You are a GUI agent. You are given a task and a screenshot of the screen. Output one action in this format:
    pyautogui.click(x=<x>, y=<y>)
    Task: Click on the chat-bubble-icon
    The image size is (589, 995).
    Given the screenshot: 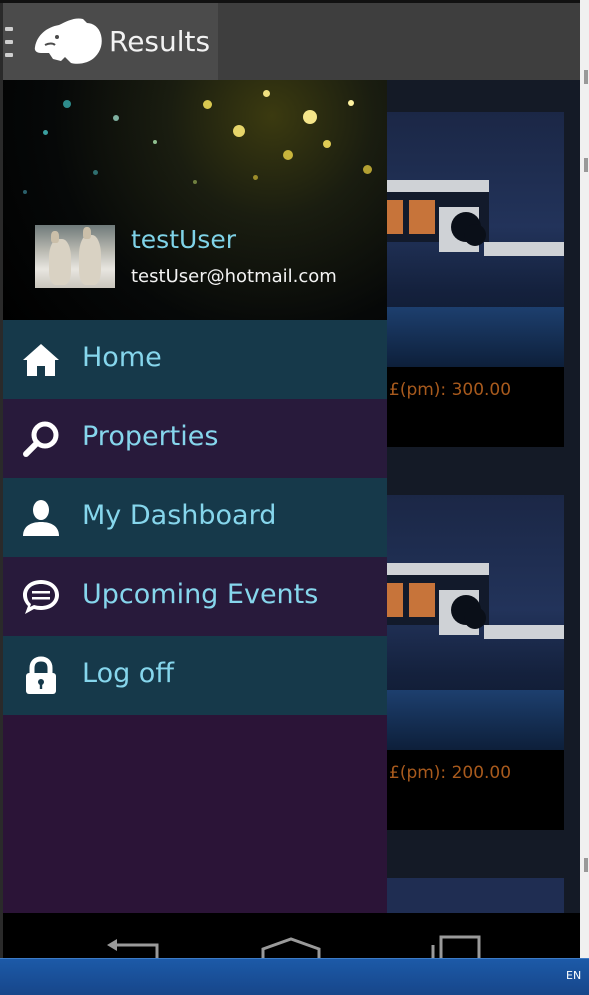 What is the action you would take?
    pyautogui.click(x=41, y=597)
    